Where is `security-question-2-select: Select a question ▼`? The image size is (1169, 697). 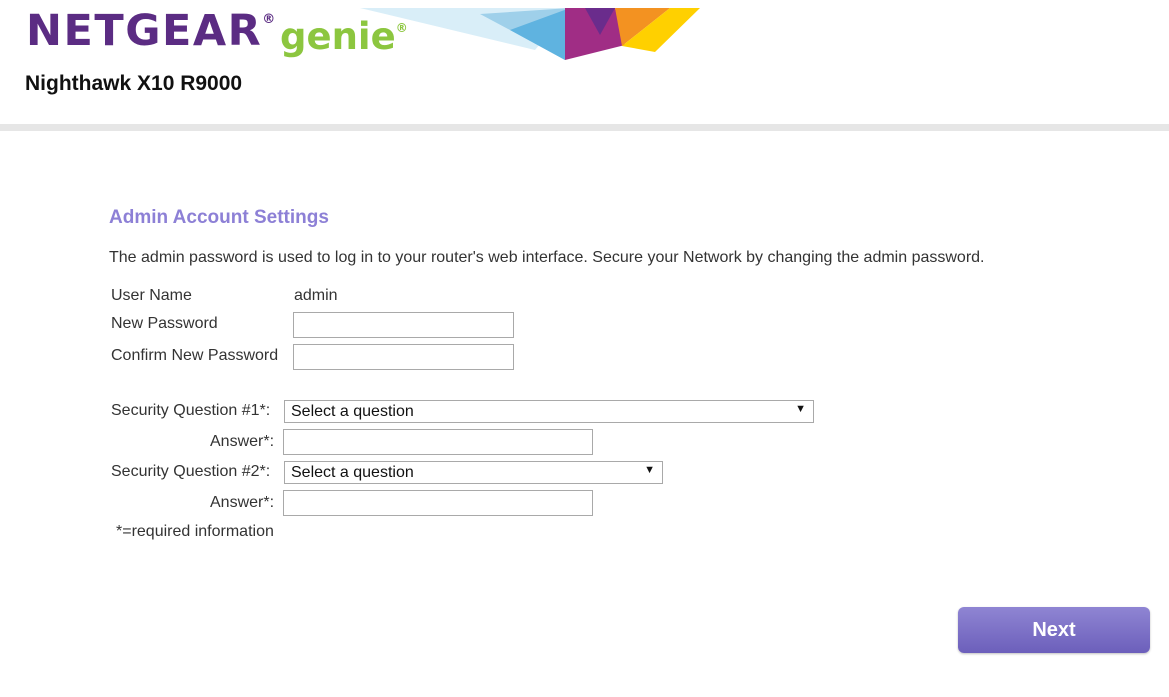 security-question-2-select: Select a question ▼ is located at coordinates (473, 472).